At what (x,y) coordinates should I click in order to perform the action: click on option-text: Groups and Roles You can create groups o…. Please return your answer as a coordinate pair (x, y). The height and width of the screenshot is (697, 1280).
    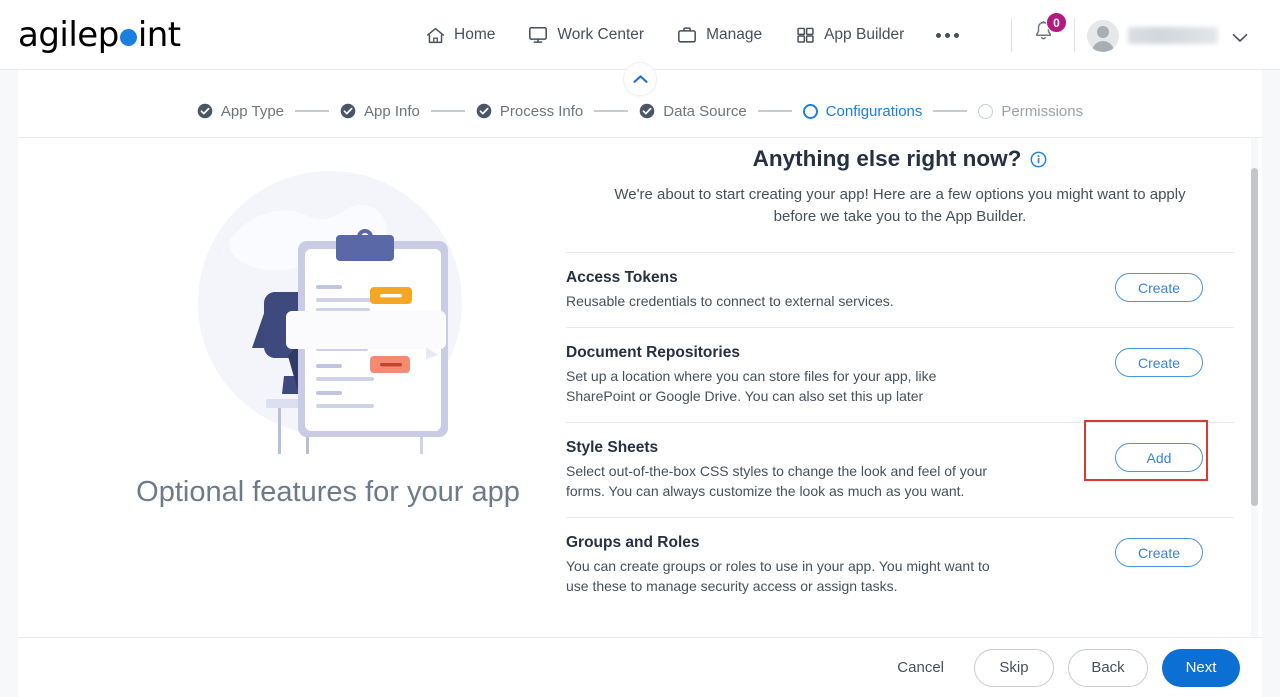
    Looking at the image, I should click on (781, 565).